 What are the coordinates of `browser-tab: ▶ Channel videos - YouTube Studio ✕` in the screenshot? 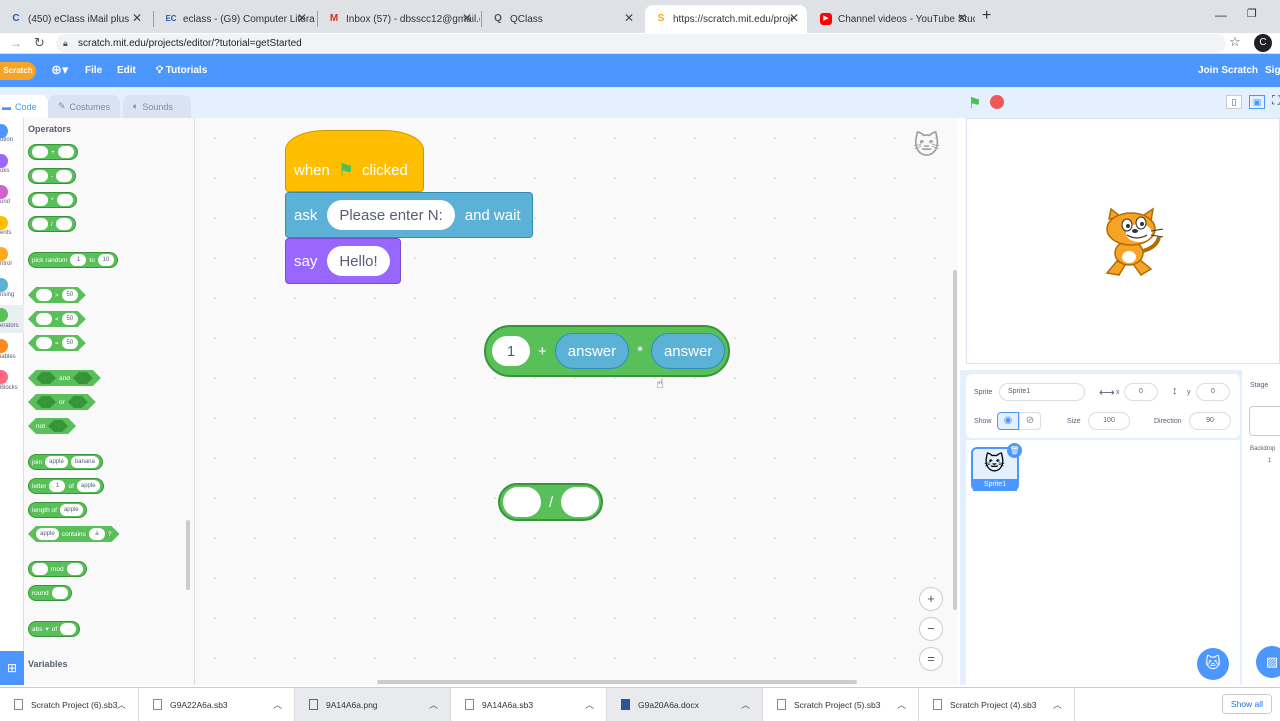 It's located at (892, 19).